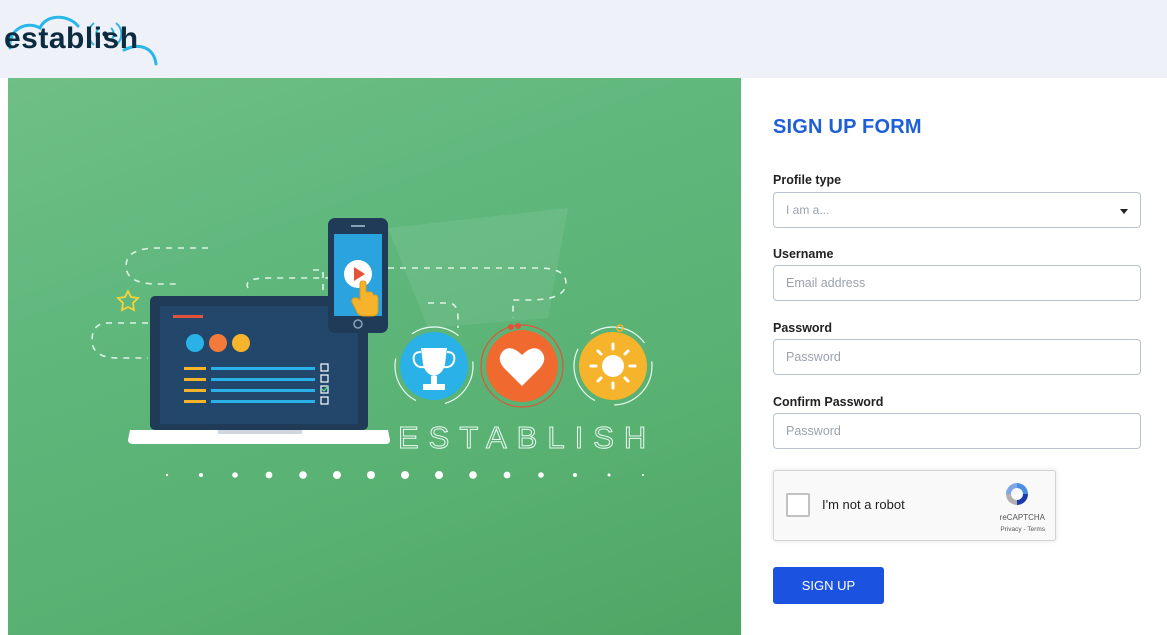 The width and height of the screenshot is (1167, 635). Describe the element at coordinates (583, 39) in the screenshot. I see `header-bar: establish` at that location.